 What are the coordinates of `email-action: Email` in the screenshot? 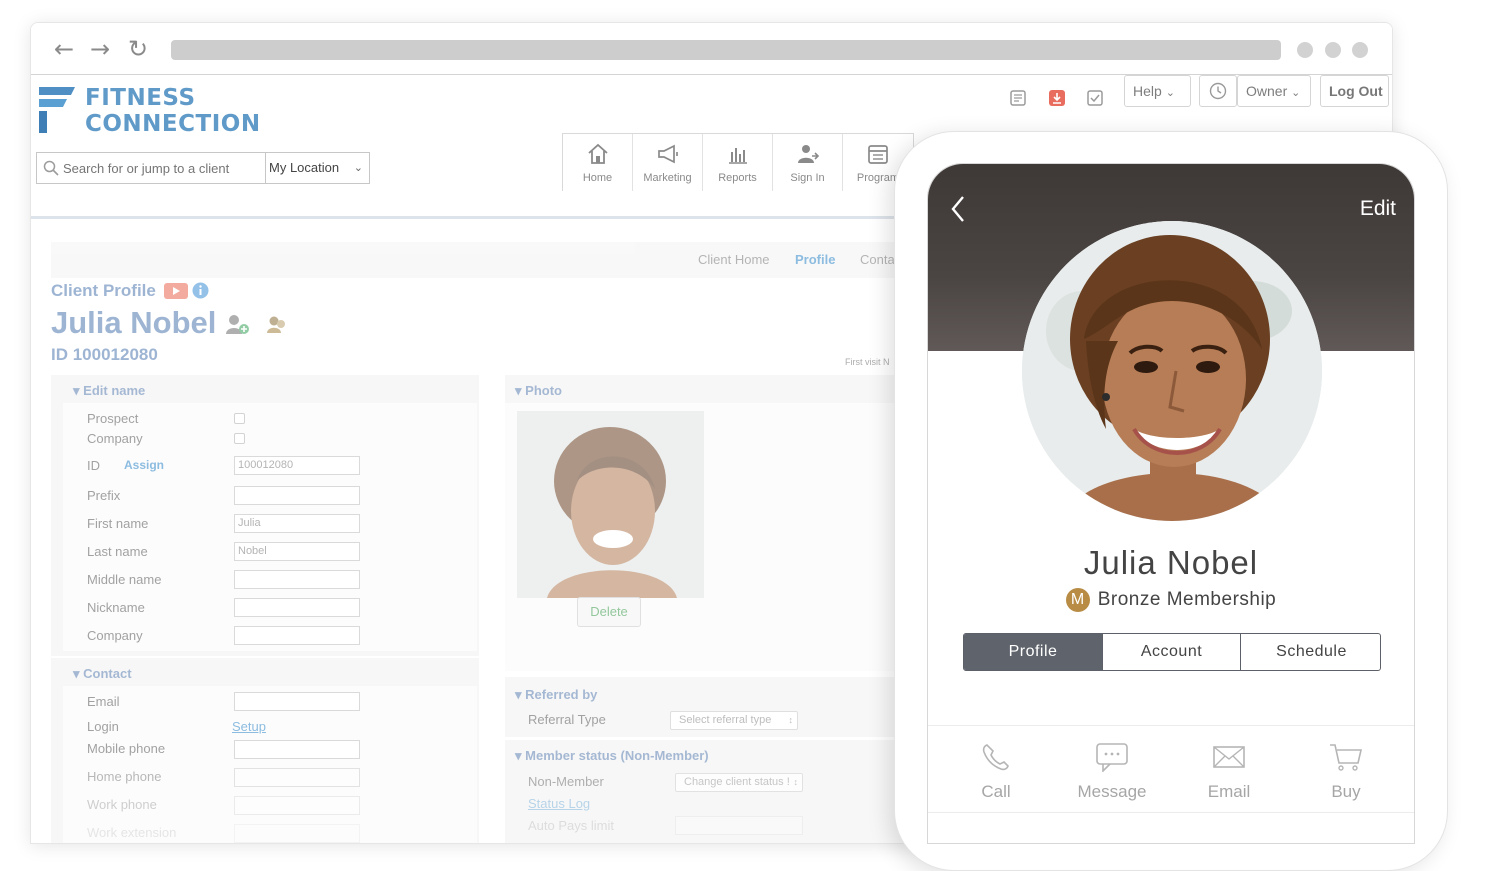 It's located at (1229, 770).